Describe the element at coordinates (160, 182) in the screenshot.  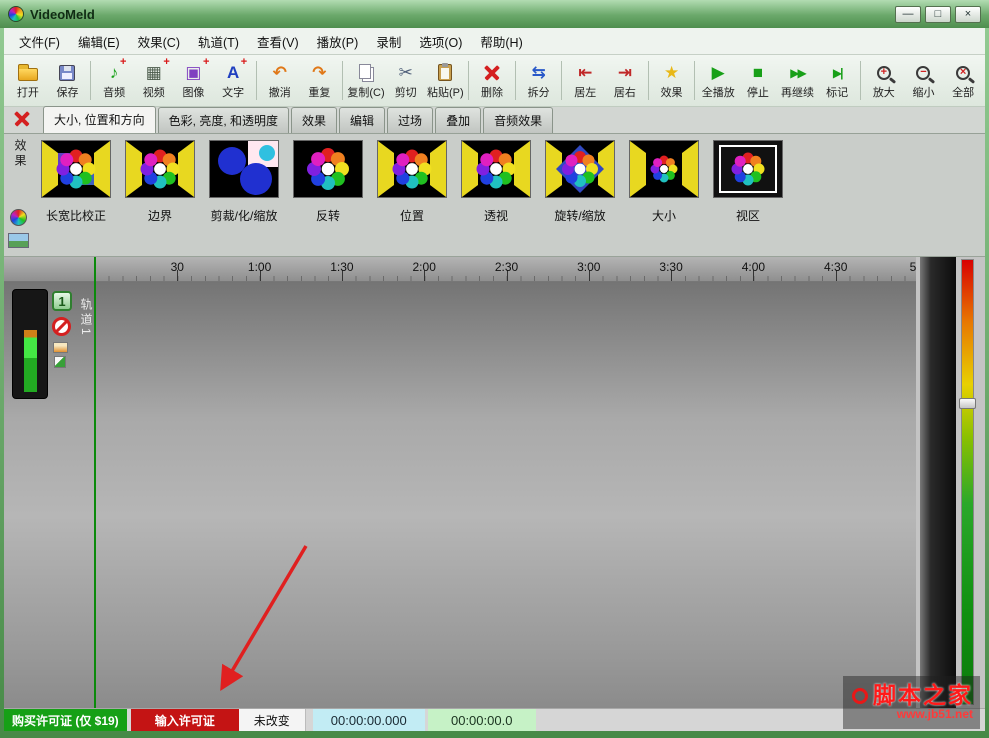
I see `effect-item: 边界` at that location.